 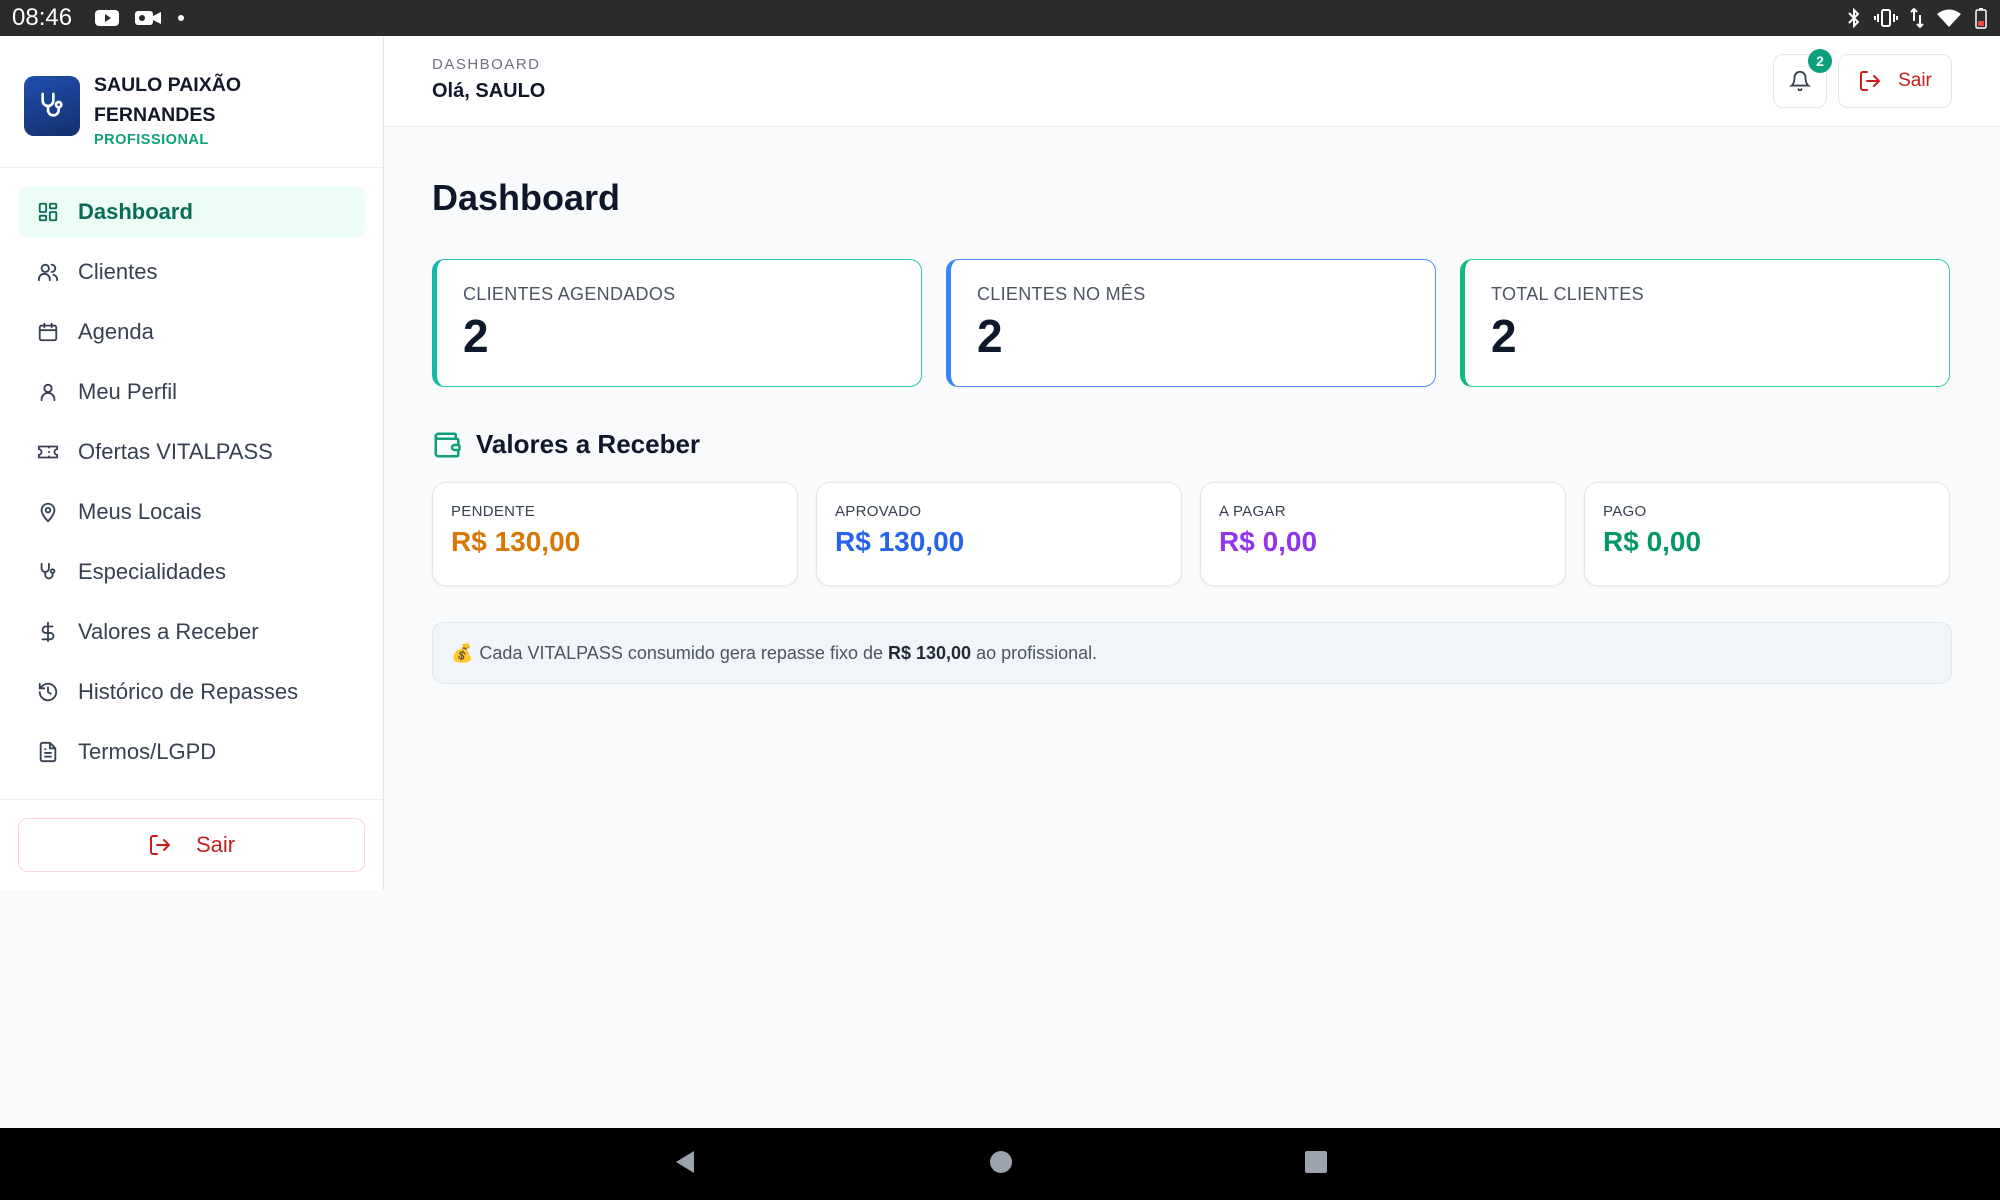 I want to click on stat-label: CLIENTES NO MÊS, so click(x=1061, y=294).